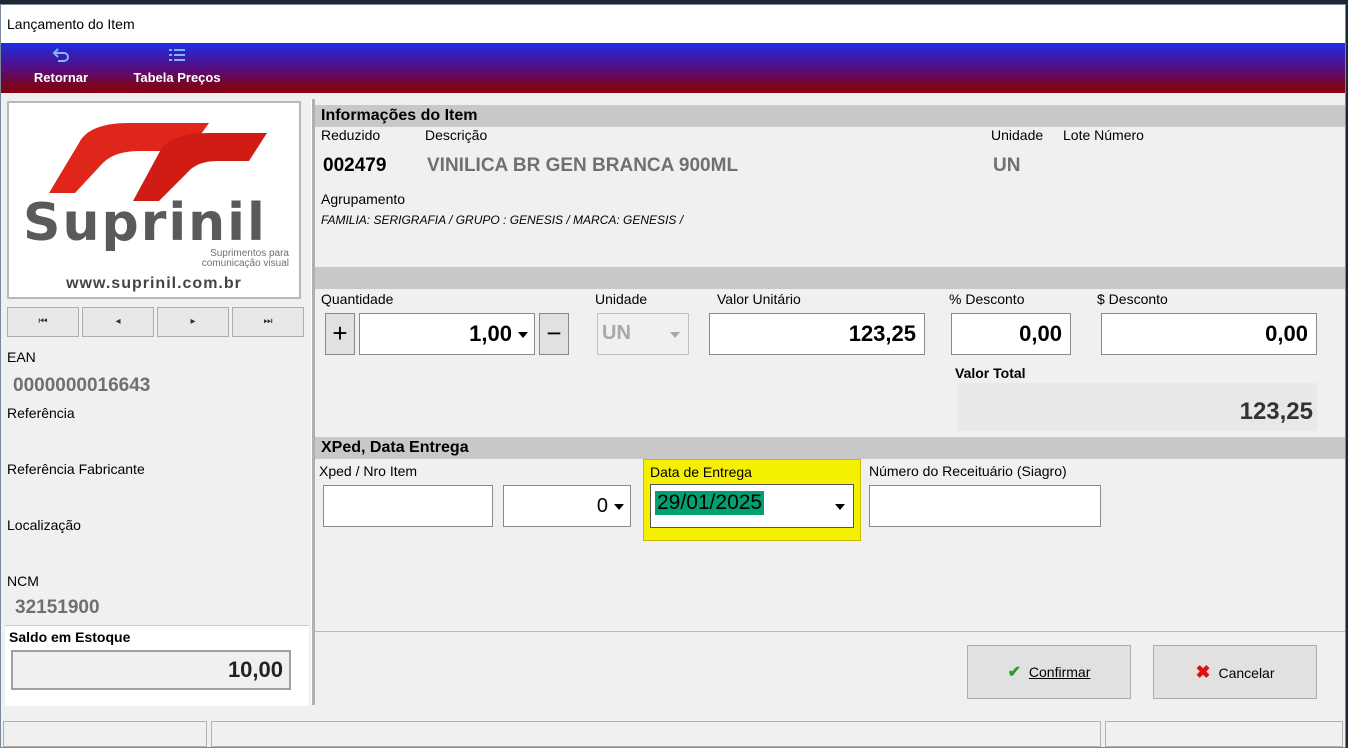 The image size is (1348, 748). What do you see at coordinates (968, 471) in the screenshot?
I see `receipt-number-label: Número do Receituário (Siagro)` at bounding box center [968, 471].